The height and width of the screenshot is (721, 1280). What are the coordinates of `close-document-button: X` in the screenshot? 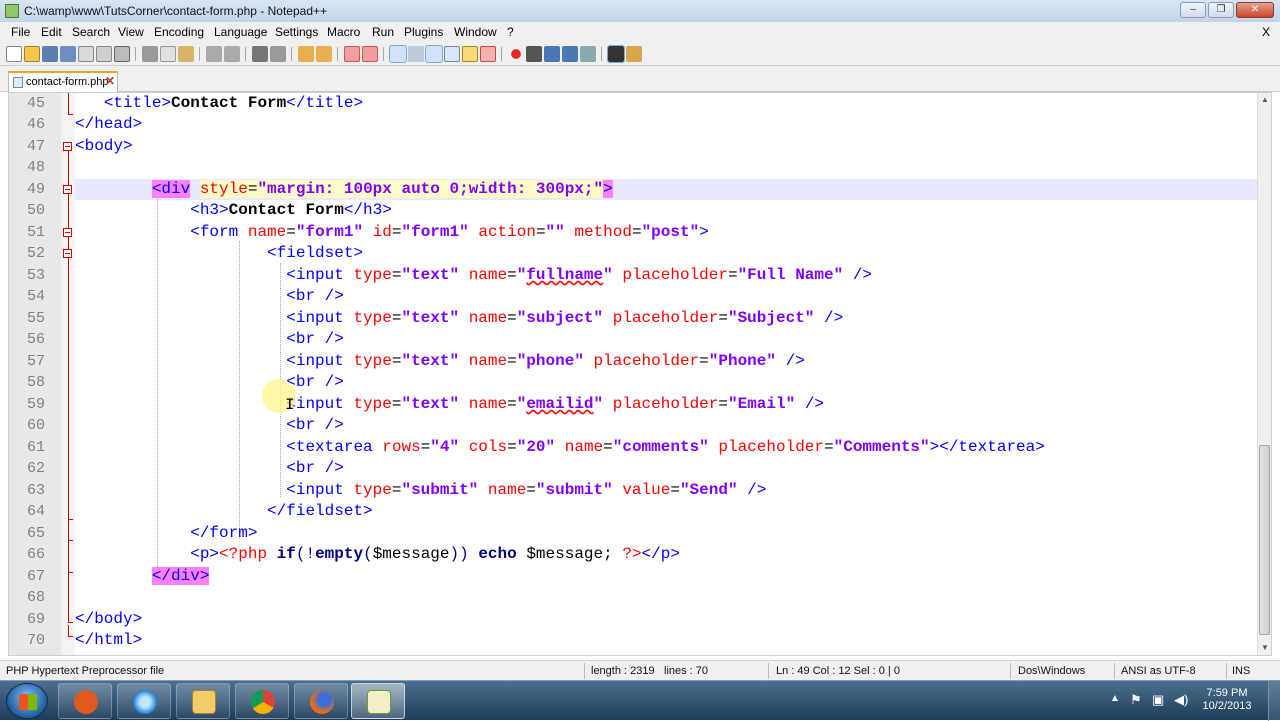 It's located at (1266, 32).